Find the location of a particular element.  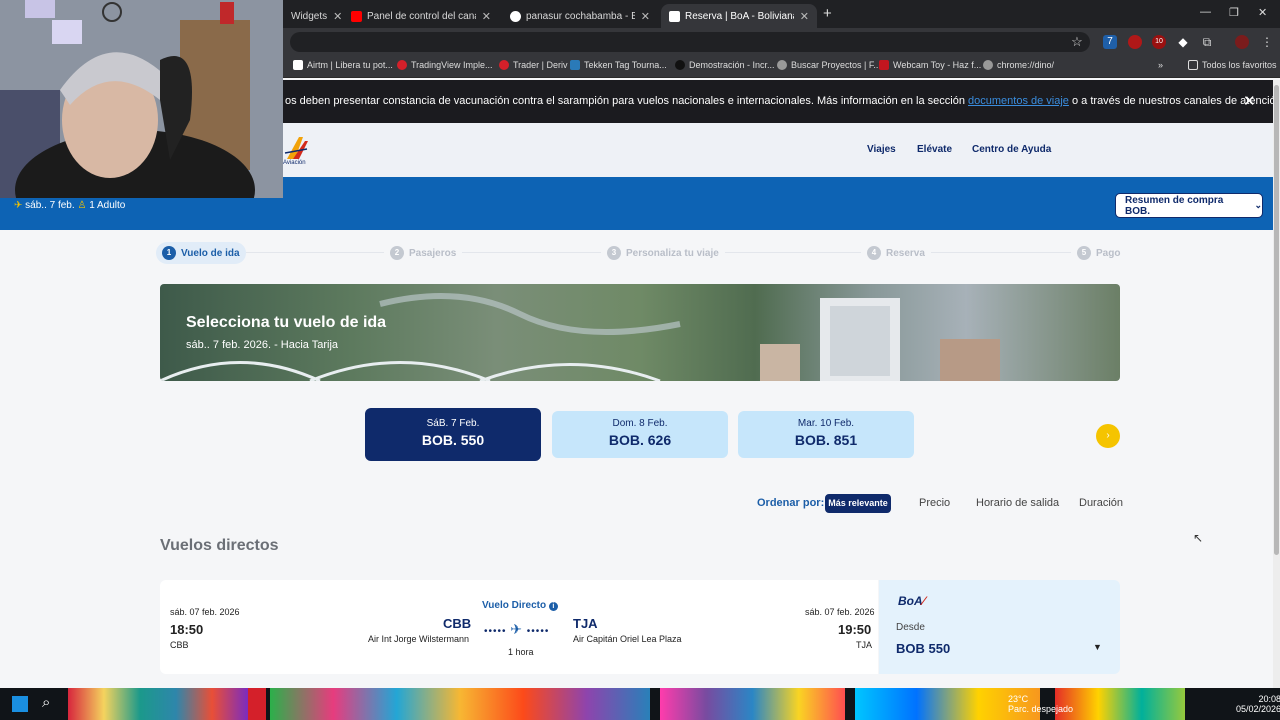

extension-icon is located at coordinates (1135, 42).